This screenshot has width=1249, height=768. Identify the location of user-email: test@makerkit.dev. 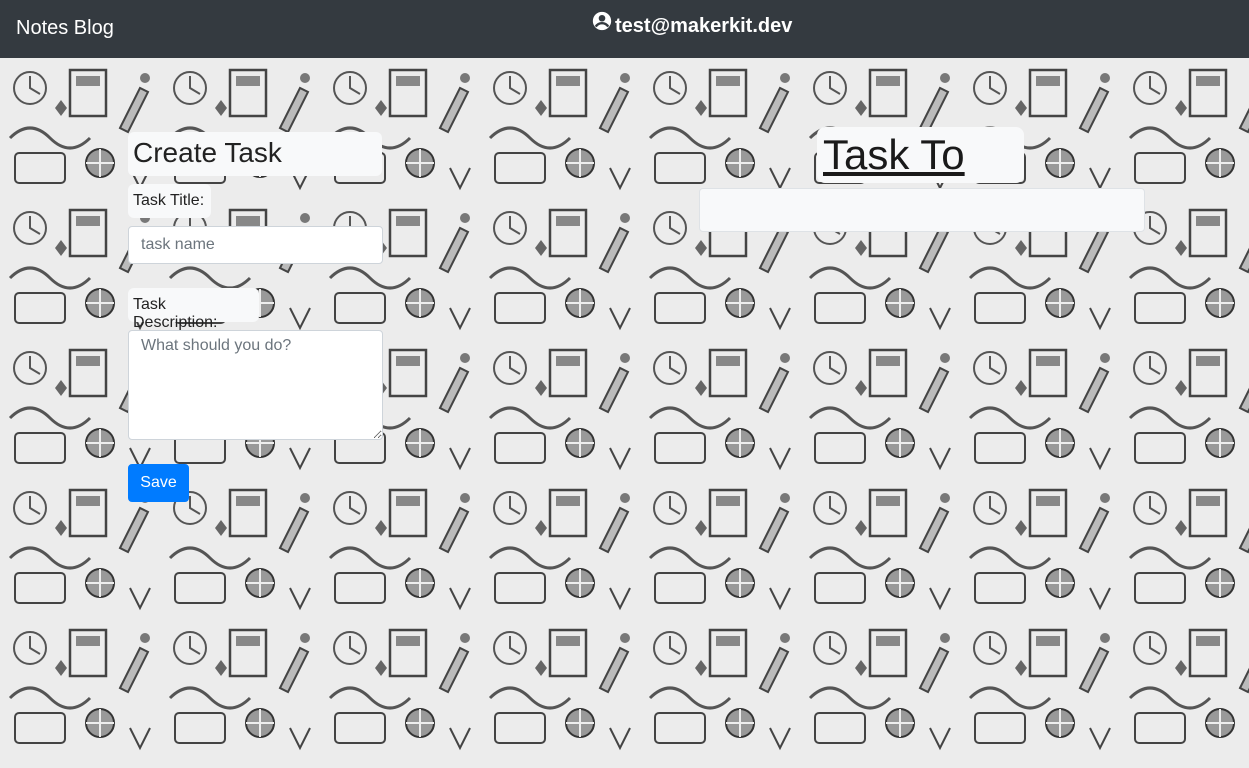
(704, 26).